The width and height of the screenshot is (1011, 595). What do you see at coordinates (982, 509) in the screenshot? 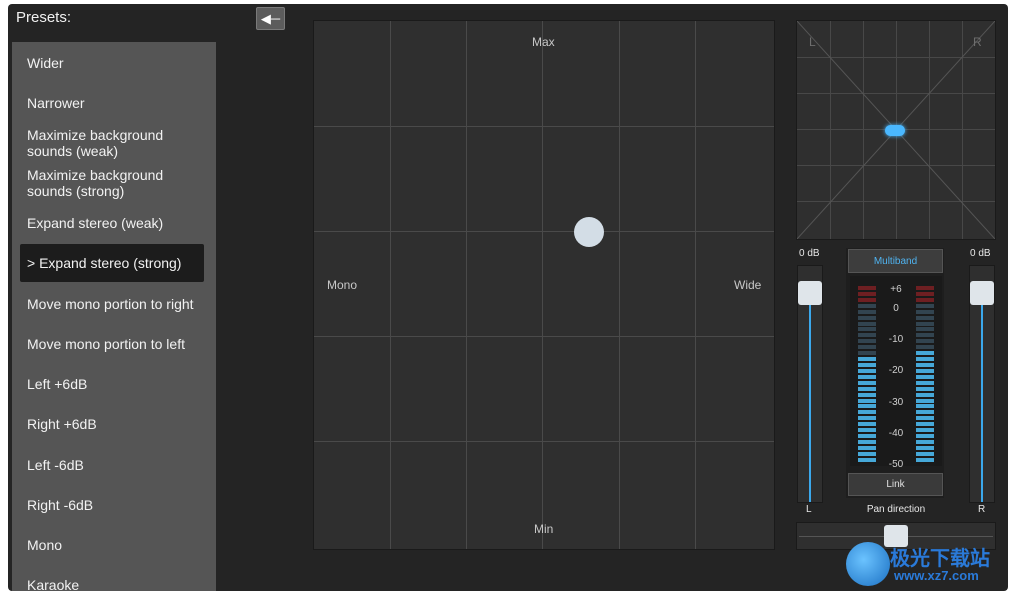
I see `right-channel-label: R` at bounding box center [982, 509].